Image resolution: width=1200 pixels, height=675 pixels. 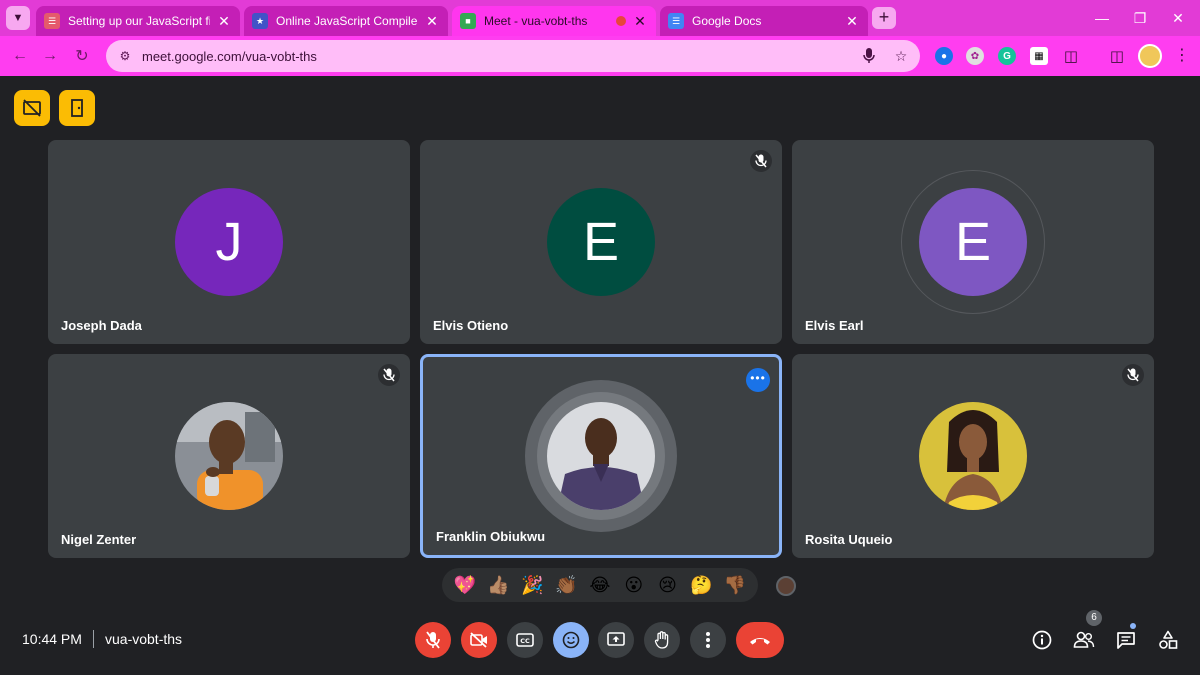 I want to click on raise-hand-icon, so click(x=661, y=640).